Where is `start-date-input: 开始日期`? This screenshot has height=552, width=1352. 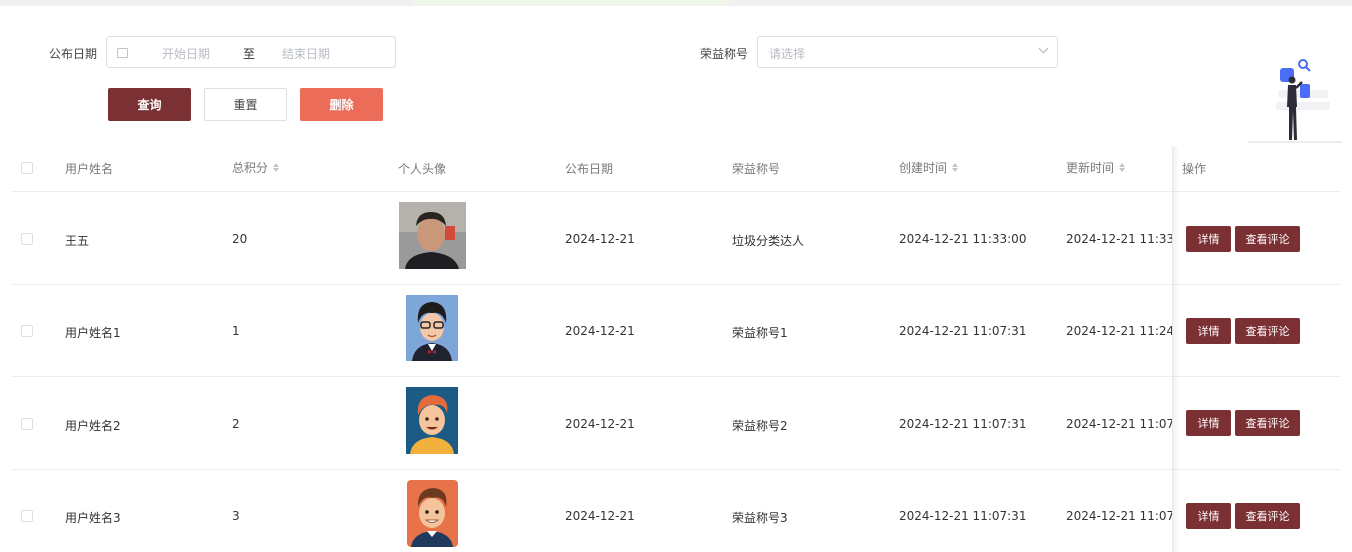
start-date-input: 开始日期 is located at coordinates (186, 53).